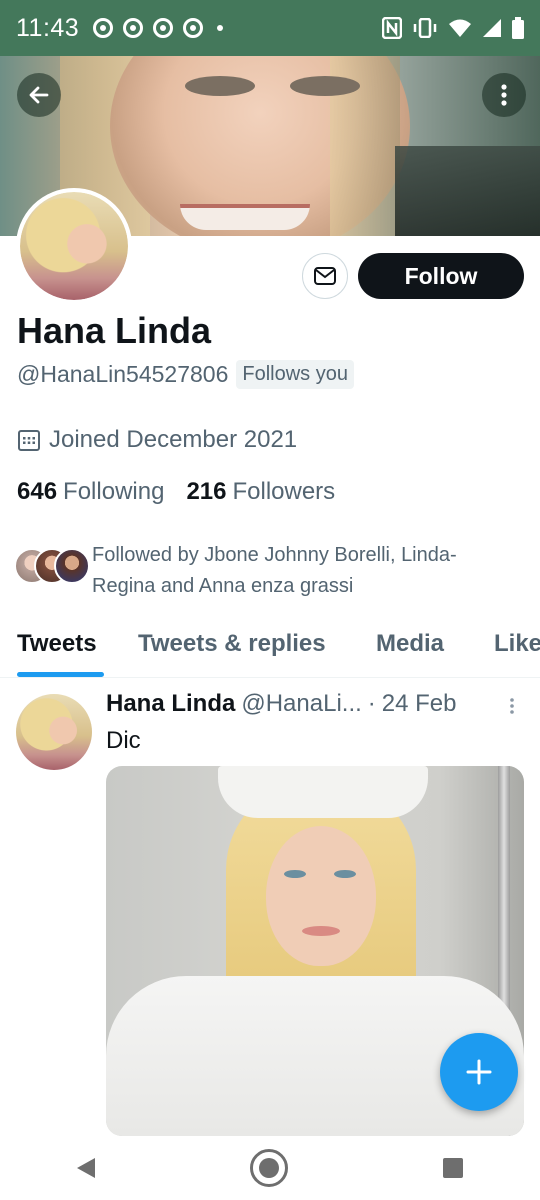 The width and height of the screenshot is (540, 1200). Describe the element at coordinates (295, 374) in the screenshot. I see `follows-you-badge: Follows you` at that location.